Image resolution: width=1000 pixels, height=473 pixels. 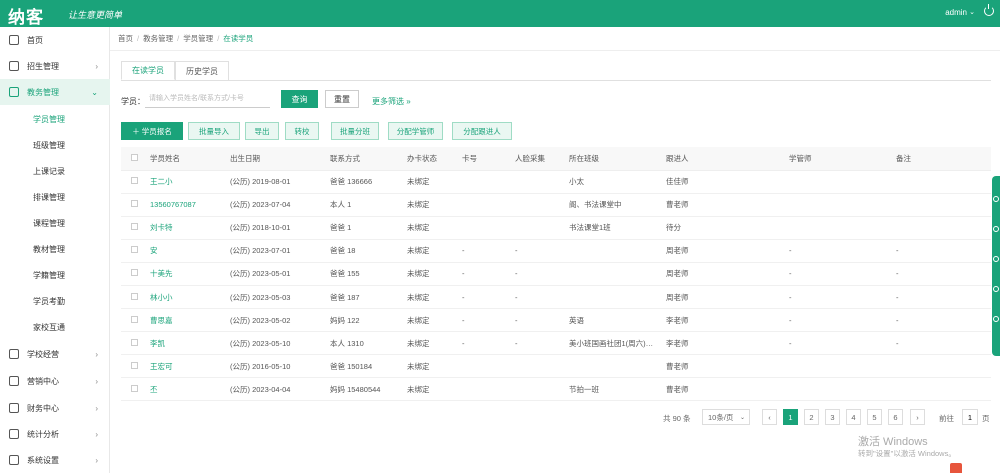 I want to click on cell-student-name: 王二小, so click(x=188, y=182).